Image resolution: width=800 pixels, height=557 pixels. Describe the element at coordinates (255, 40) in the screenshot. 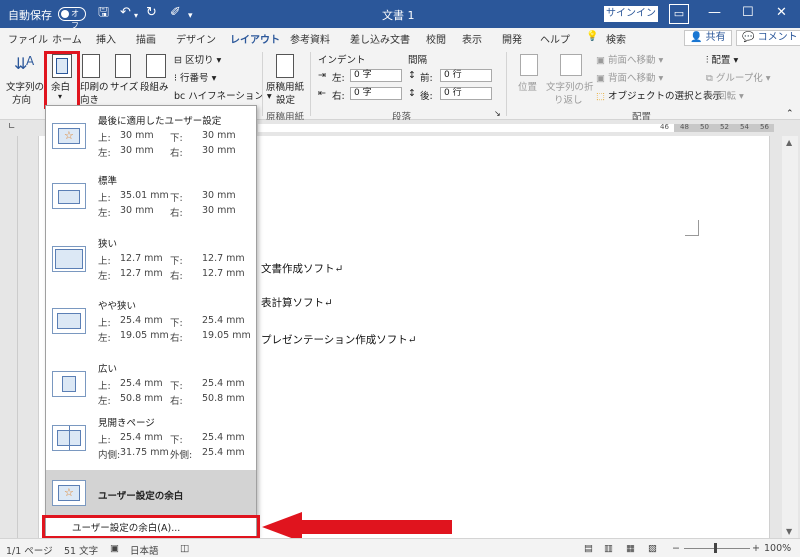

I see `tab-layout: レイアウト` at that location.